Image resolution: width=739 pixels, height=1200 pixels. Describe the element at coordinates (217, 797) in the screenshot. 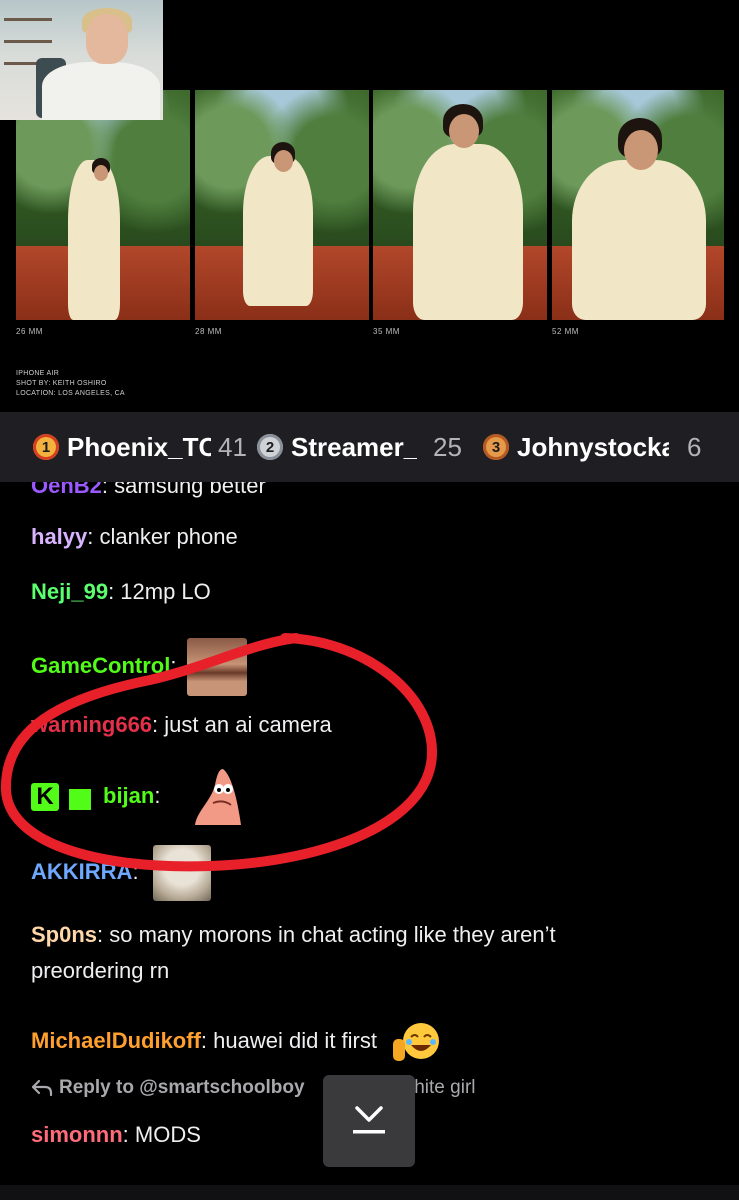

I see `patrick-emote` at that location.